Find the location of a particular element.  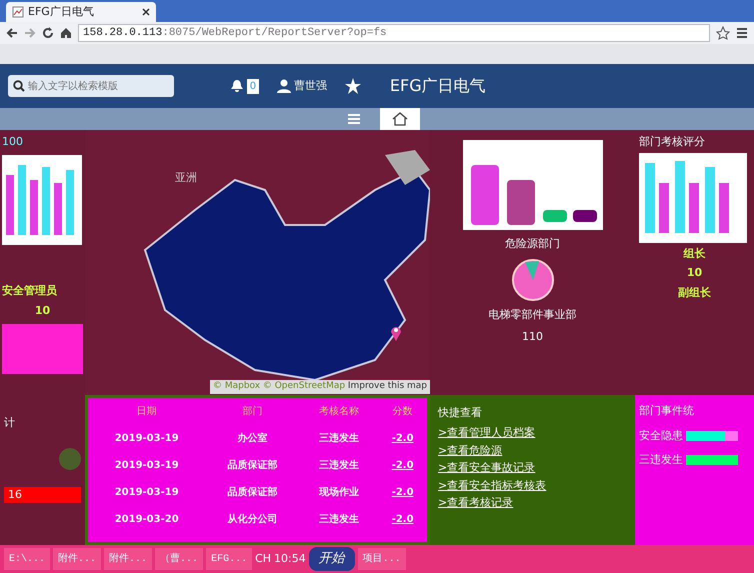

map-pin-icon is located at coordinates (396, 333).